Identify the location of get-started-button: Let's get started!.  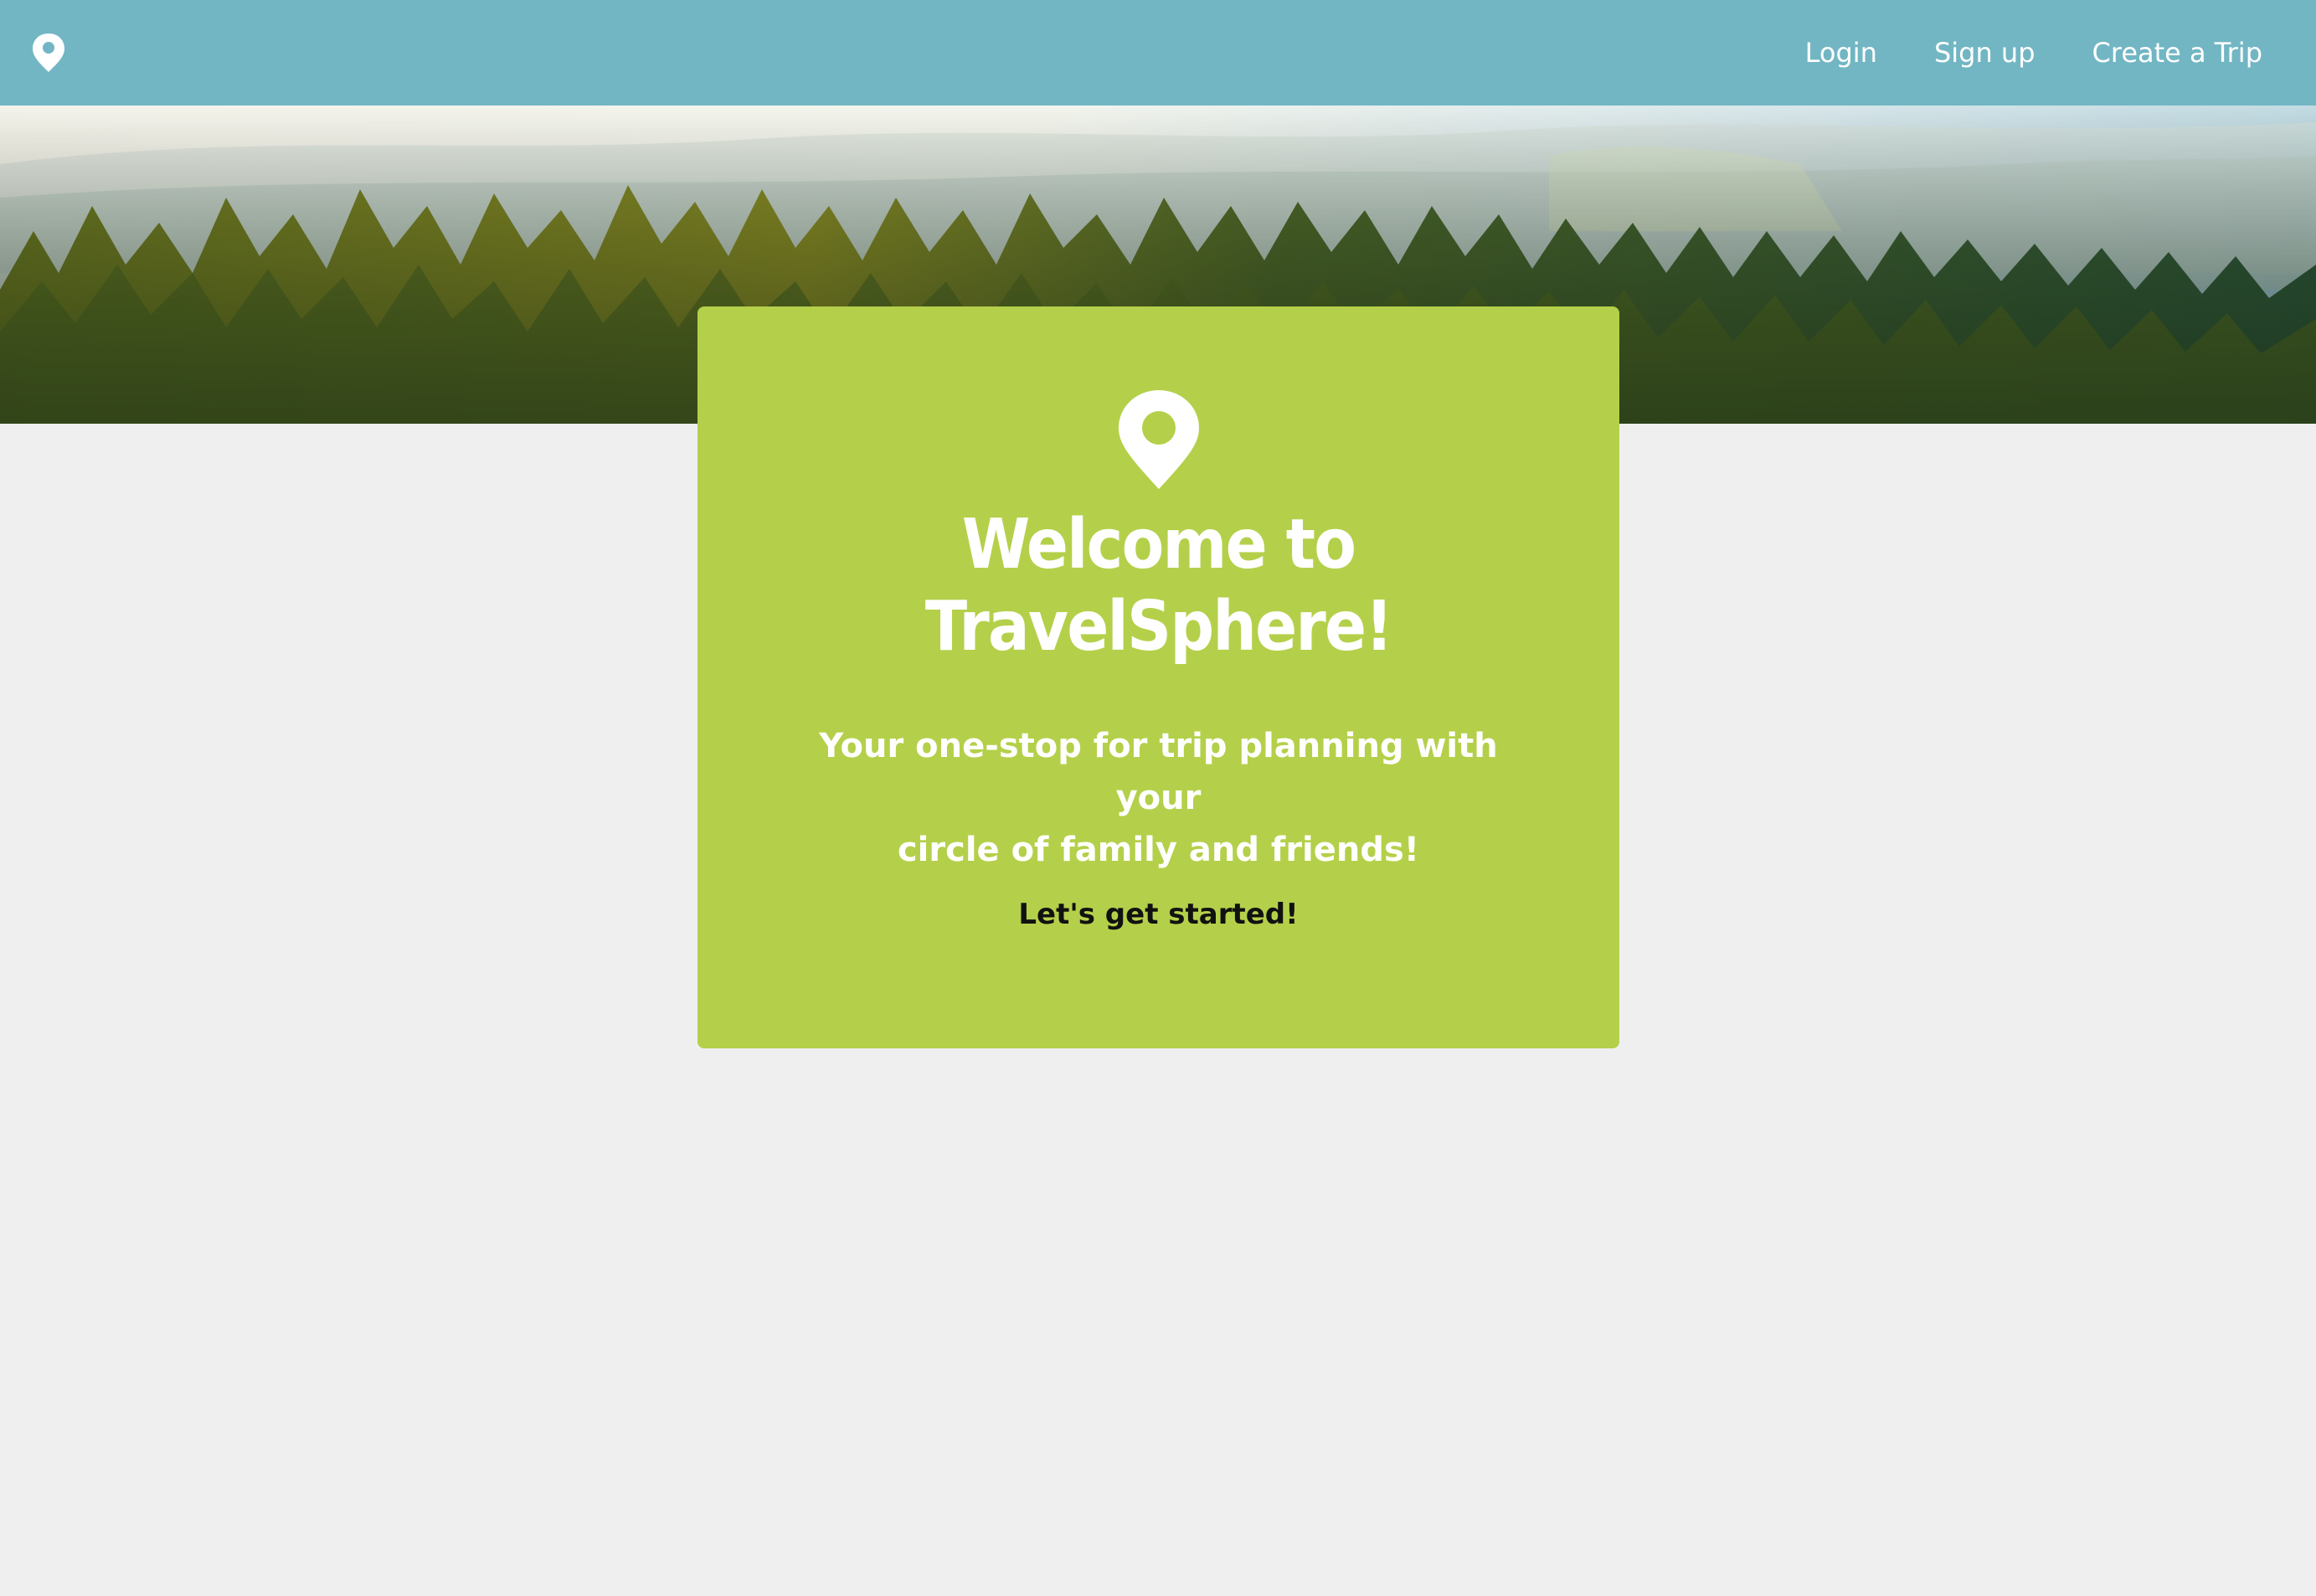
(1158, 914).